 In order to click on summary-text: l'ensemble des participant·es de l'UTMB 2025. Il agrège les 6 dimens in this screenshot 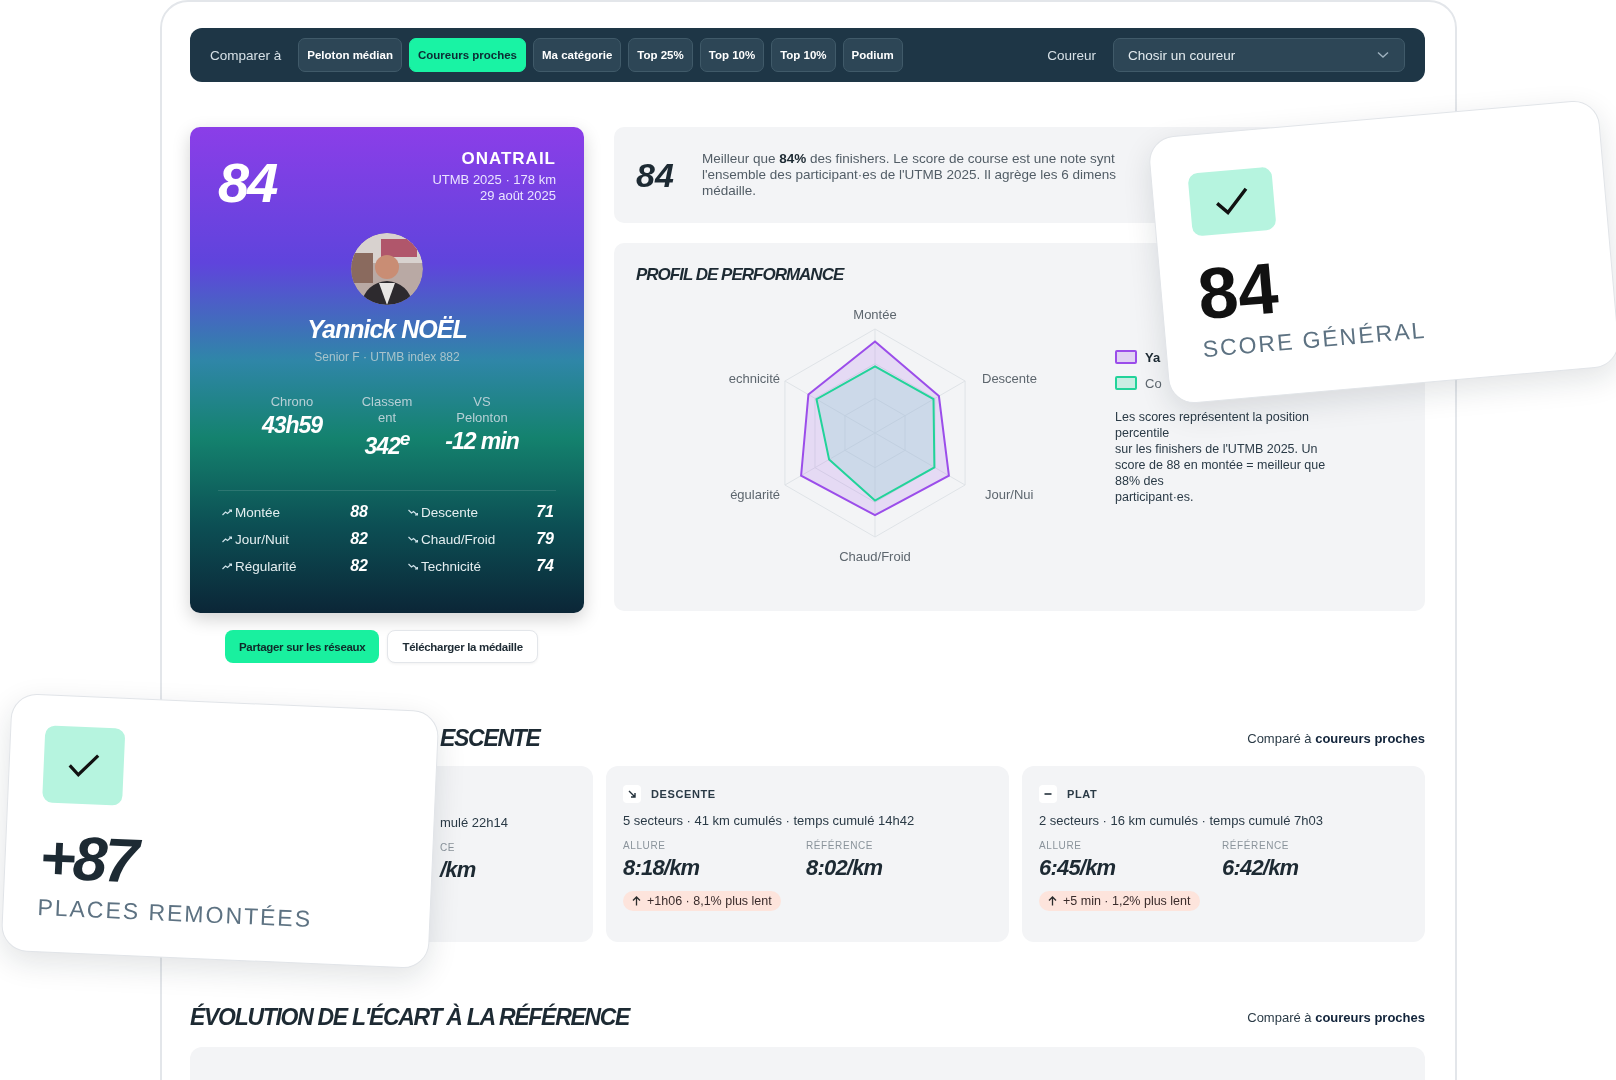, I will do `click(909, 175)`.